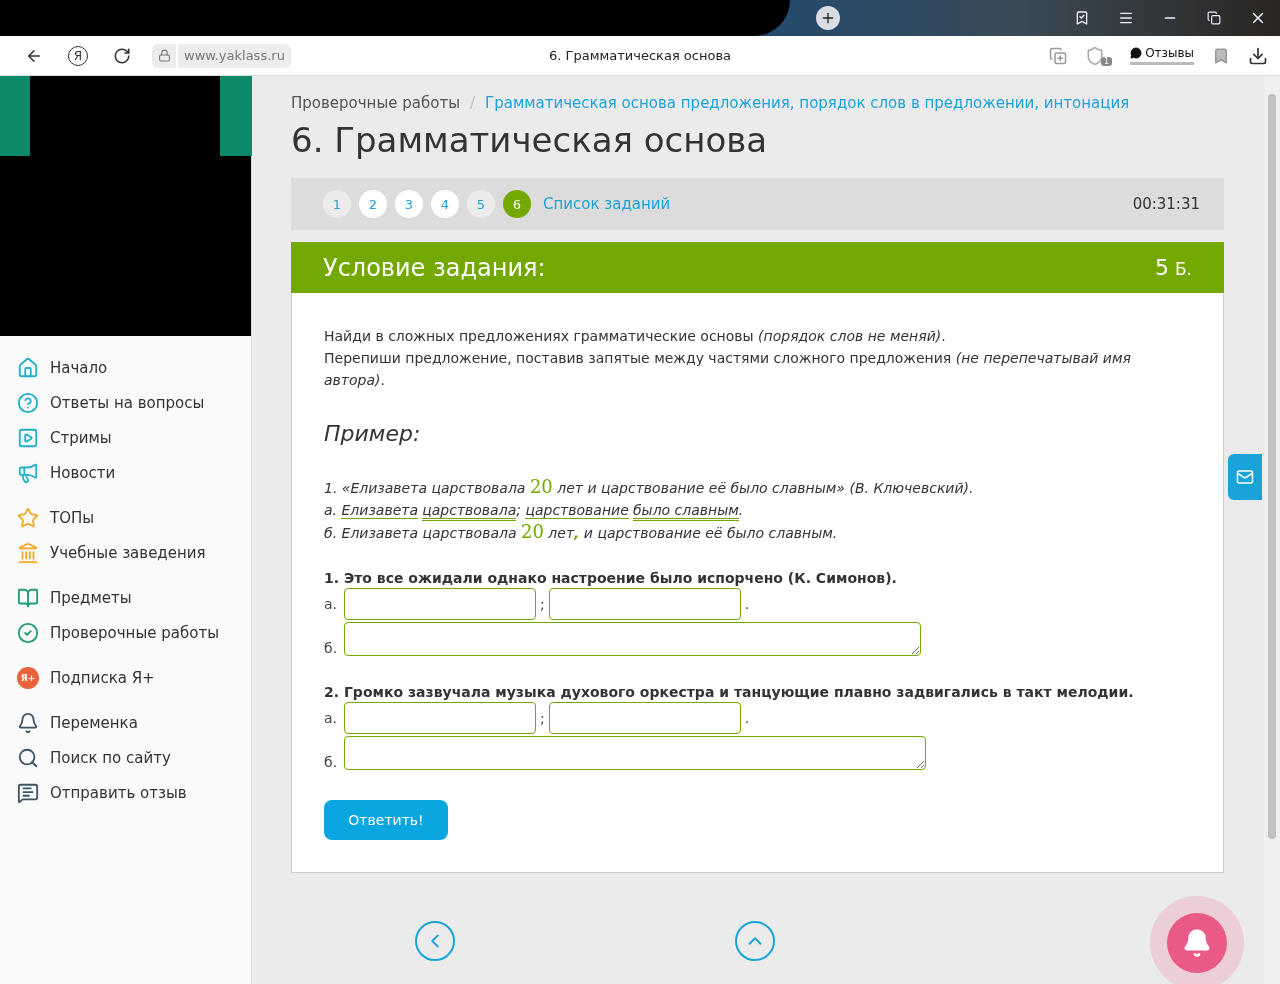 The height and width of the screenshot is (984, 1280). I want to click on mail-icon, so click(1245, 477).